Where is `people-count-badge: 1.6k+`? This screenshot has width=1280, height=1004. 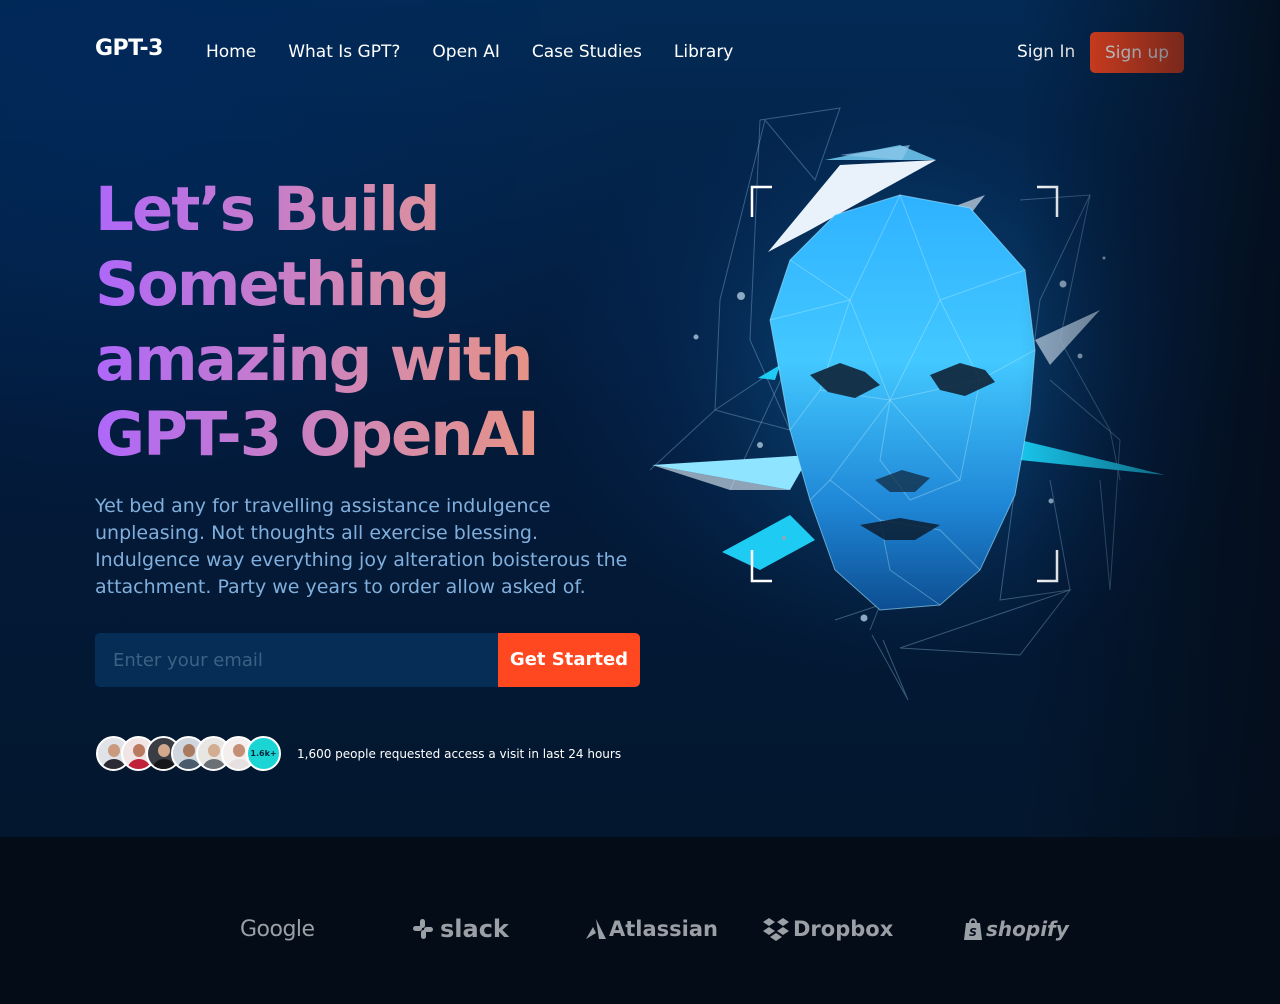 people-count-badge: 1.6k+ is located at coordinates (263, 753).